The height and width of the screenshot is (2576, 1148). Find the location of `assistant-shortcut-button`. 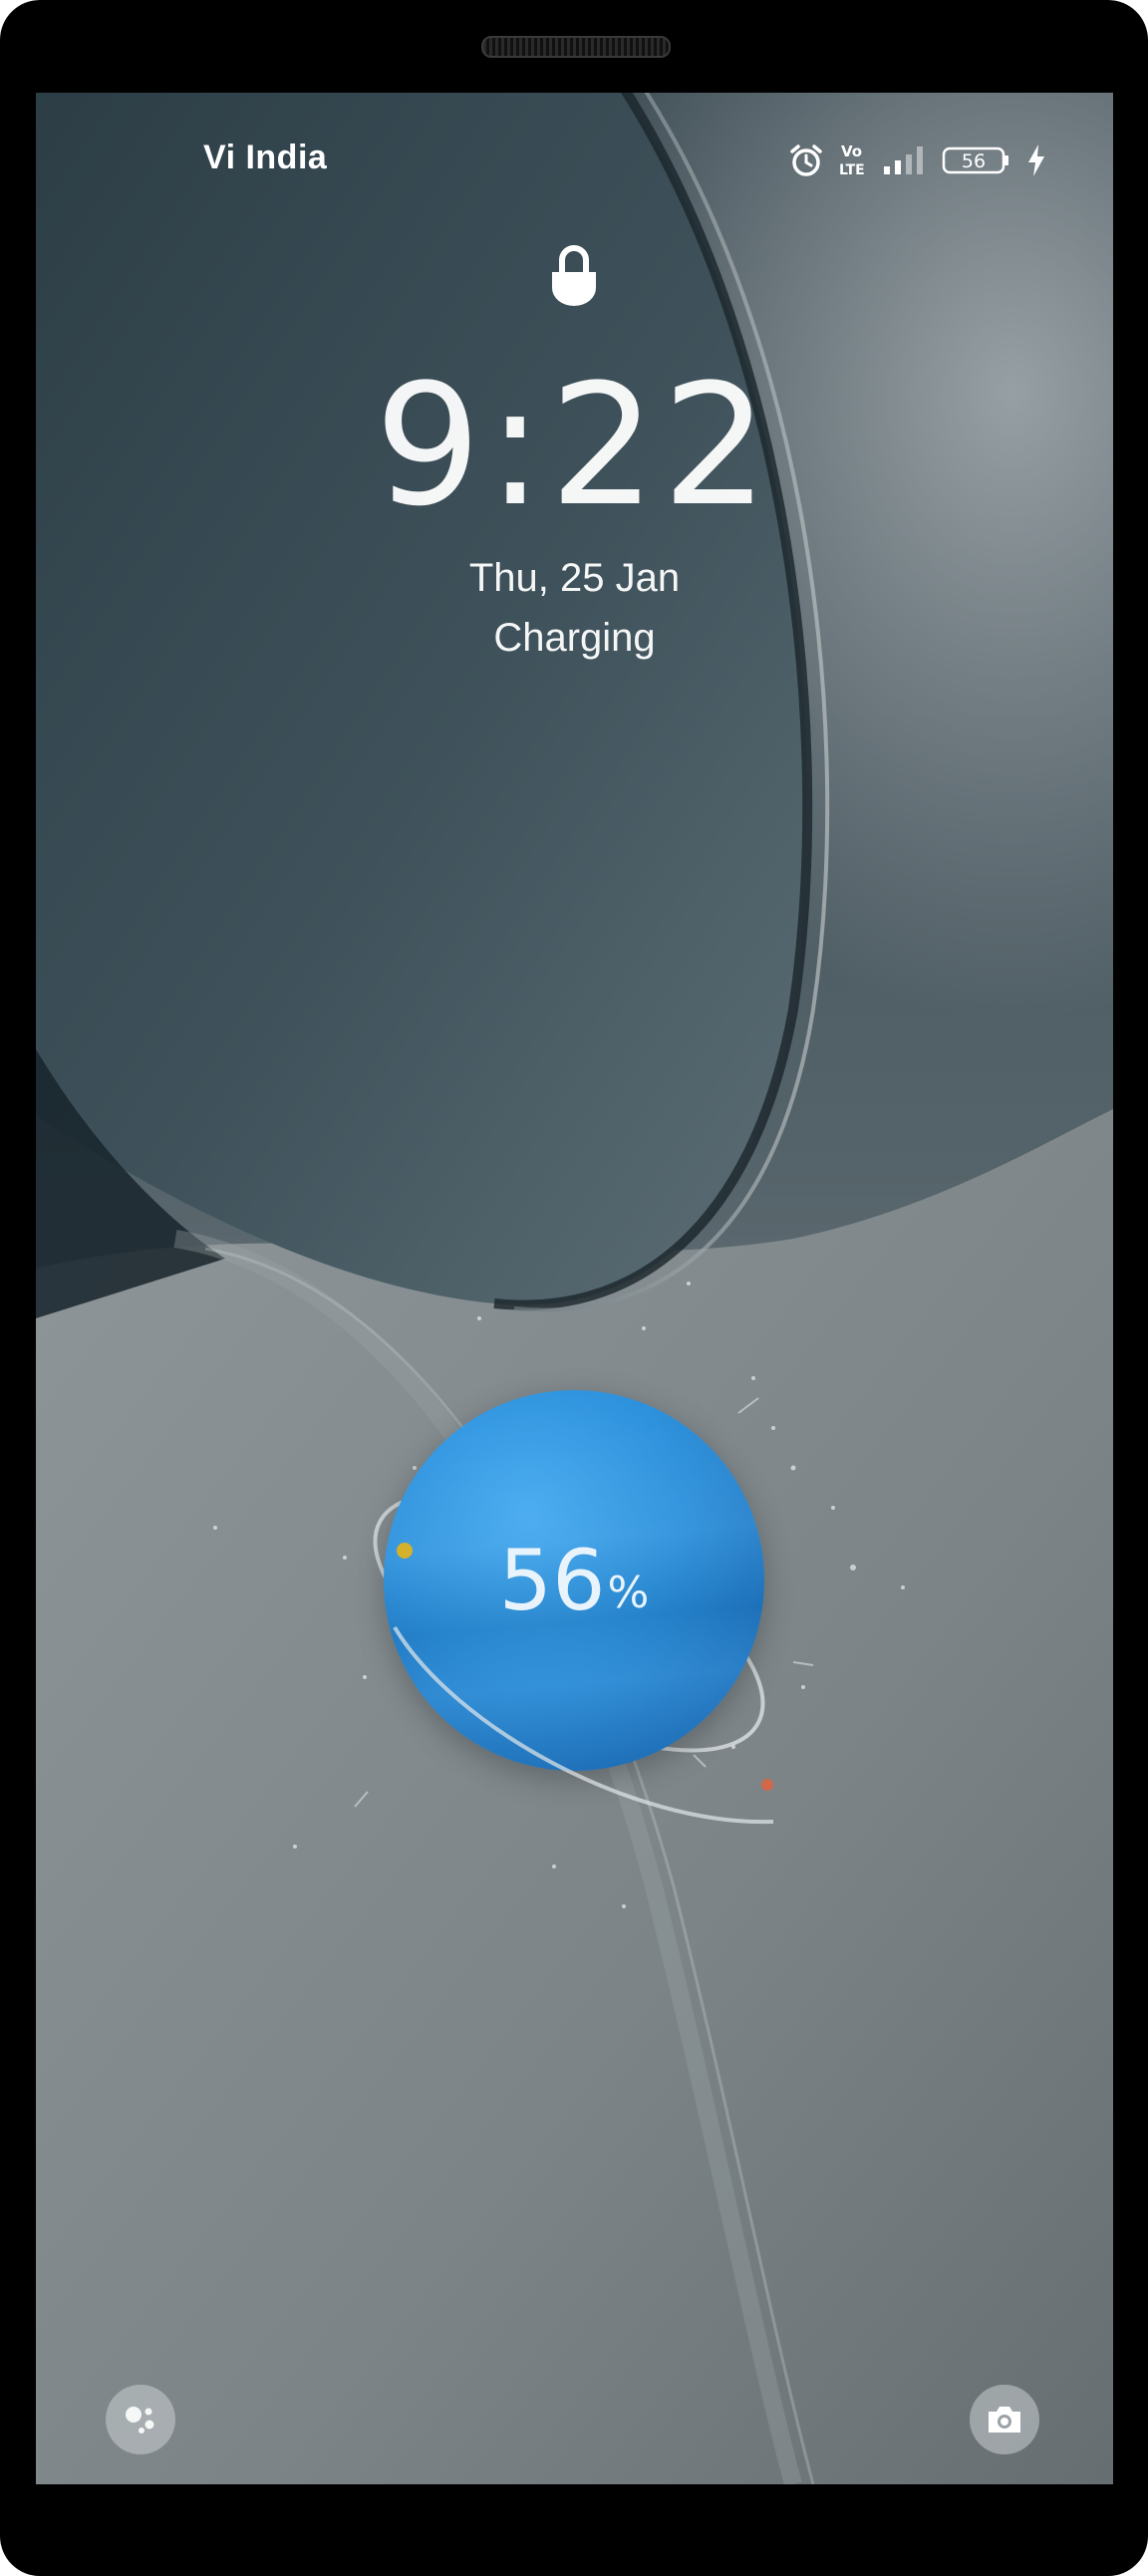

assistant-shortcut-button is located at coordinates (140, 2419).